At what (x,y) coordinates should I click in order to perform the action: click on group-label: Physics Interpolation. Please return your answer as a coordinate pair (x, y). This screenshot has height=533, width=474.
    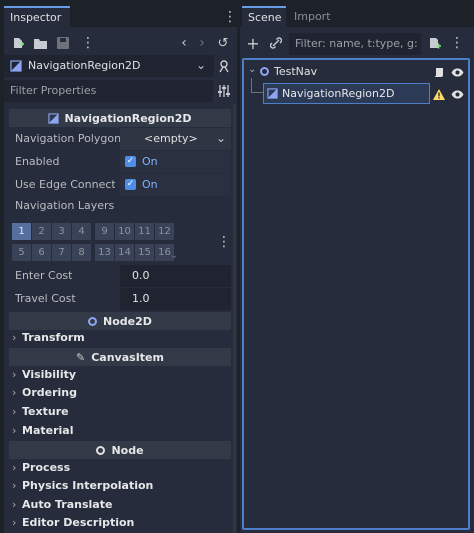
    Looking at the image, I should click on (88, 485).